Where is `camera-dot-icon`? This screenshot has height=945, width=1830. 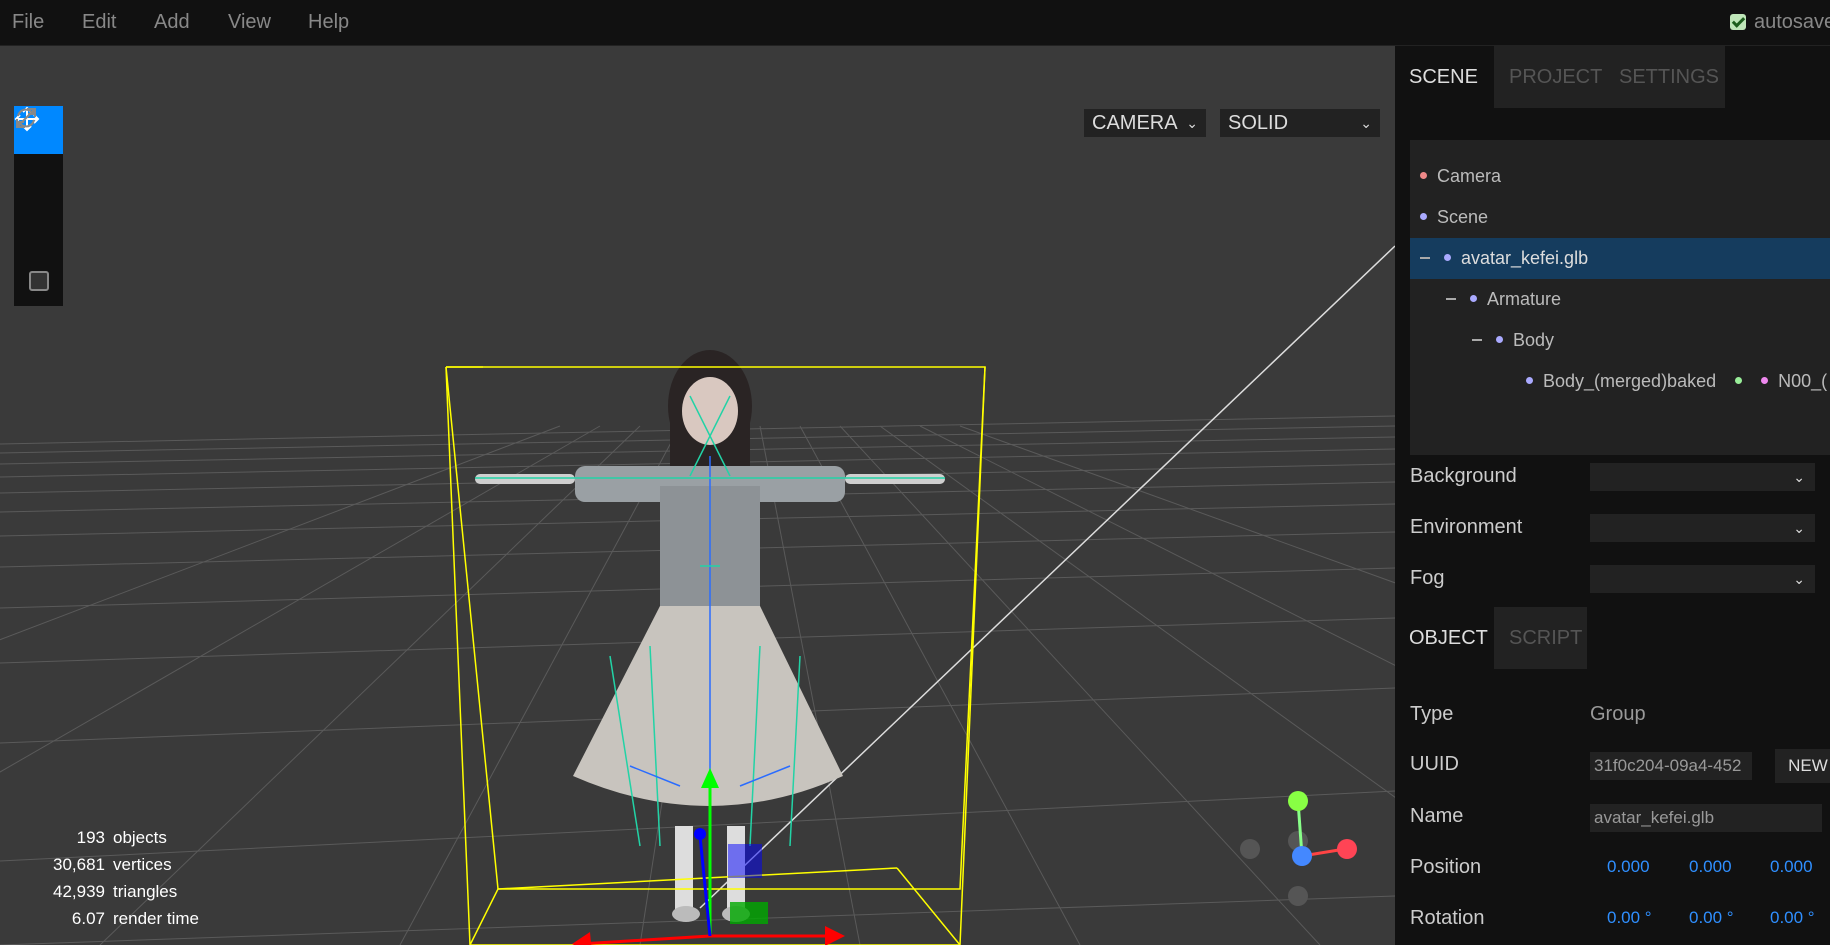 camera-dot-icon is located at coordinates (1423, 175).